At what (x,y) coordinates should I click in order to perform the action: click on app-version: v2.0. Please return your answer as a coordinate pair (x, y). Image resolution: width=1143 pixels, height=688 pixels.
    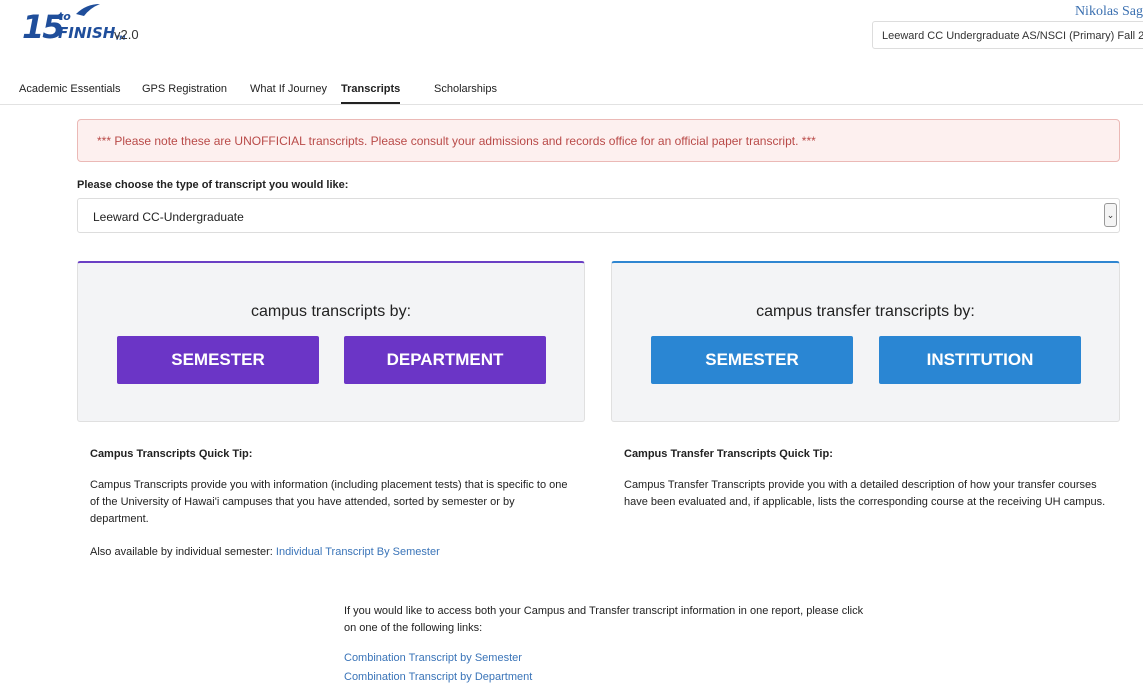
    Looking at the image, I should click on (126, 34).